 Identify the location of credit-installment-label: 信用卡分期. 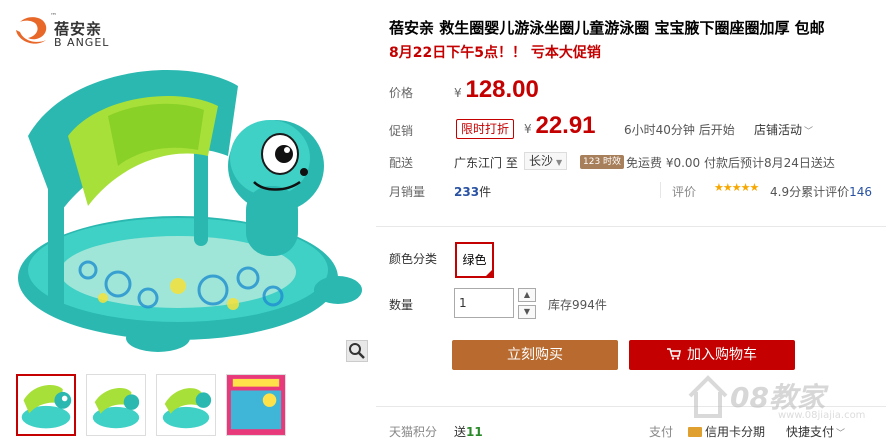
(735, 432).